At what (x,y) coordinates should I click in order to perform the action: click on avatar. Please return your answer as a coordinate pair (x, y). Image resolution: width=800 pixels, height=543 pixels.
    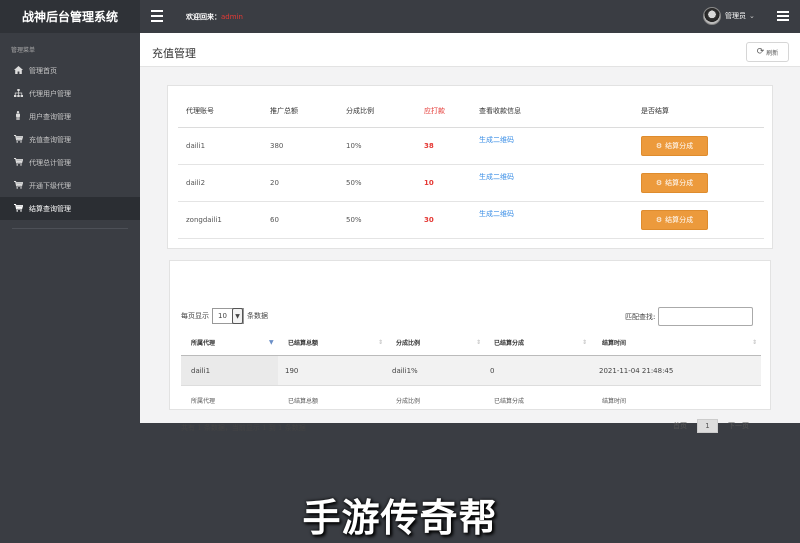
    Looking at the image, I should click on (712, 16).